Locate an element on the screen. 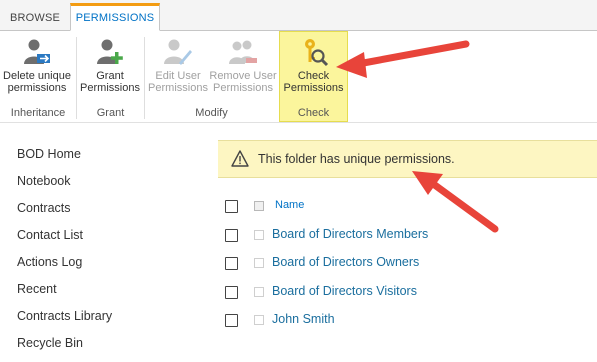 The height and width of the screenshot is (362, 597). group-label-check: Check is located at coordinates (313, 113).